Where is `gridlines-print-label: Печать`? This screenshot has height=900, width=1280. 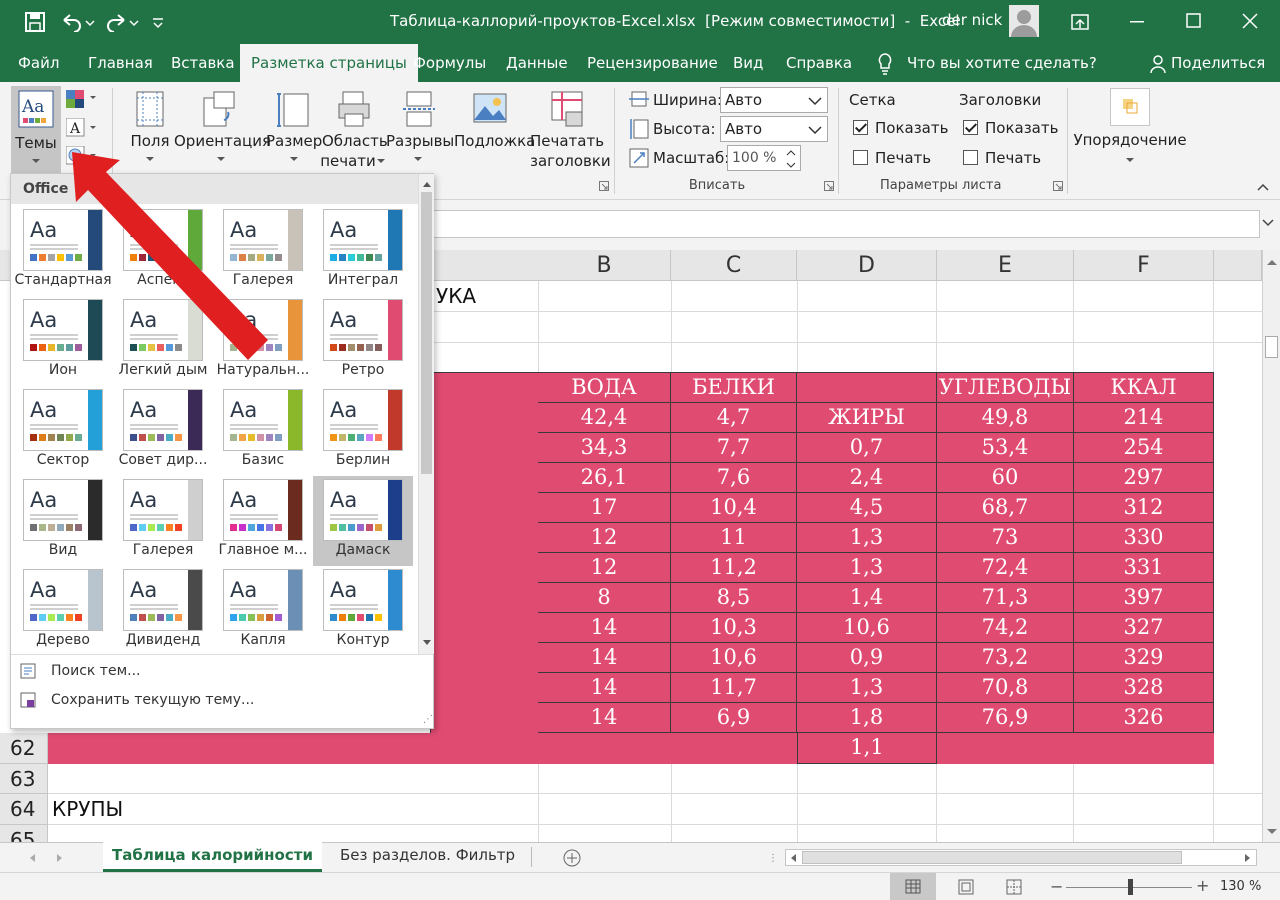 gridlines-print-label: Печать is located at coordinates (903, 158).